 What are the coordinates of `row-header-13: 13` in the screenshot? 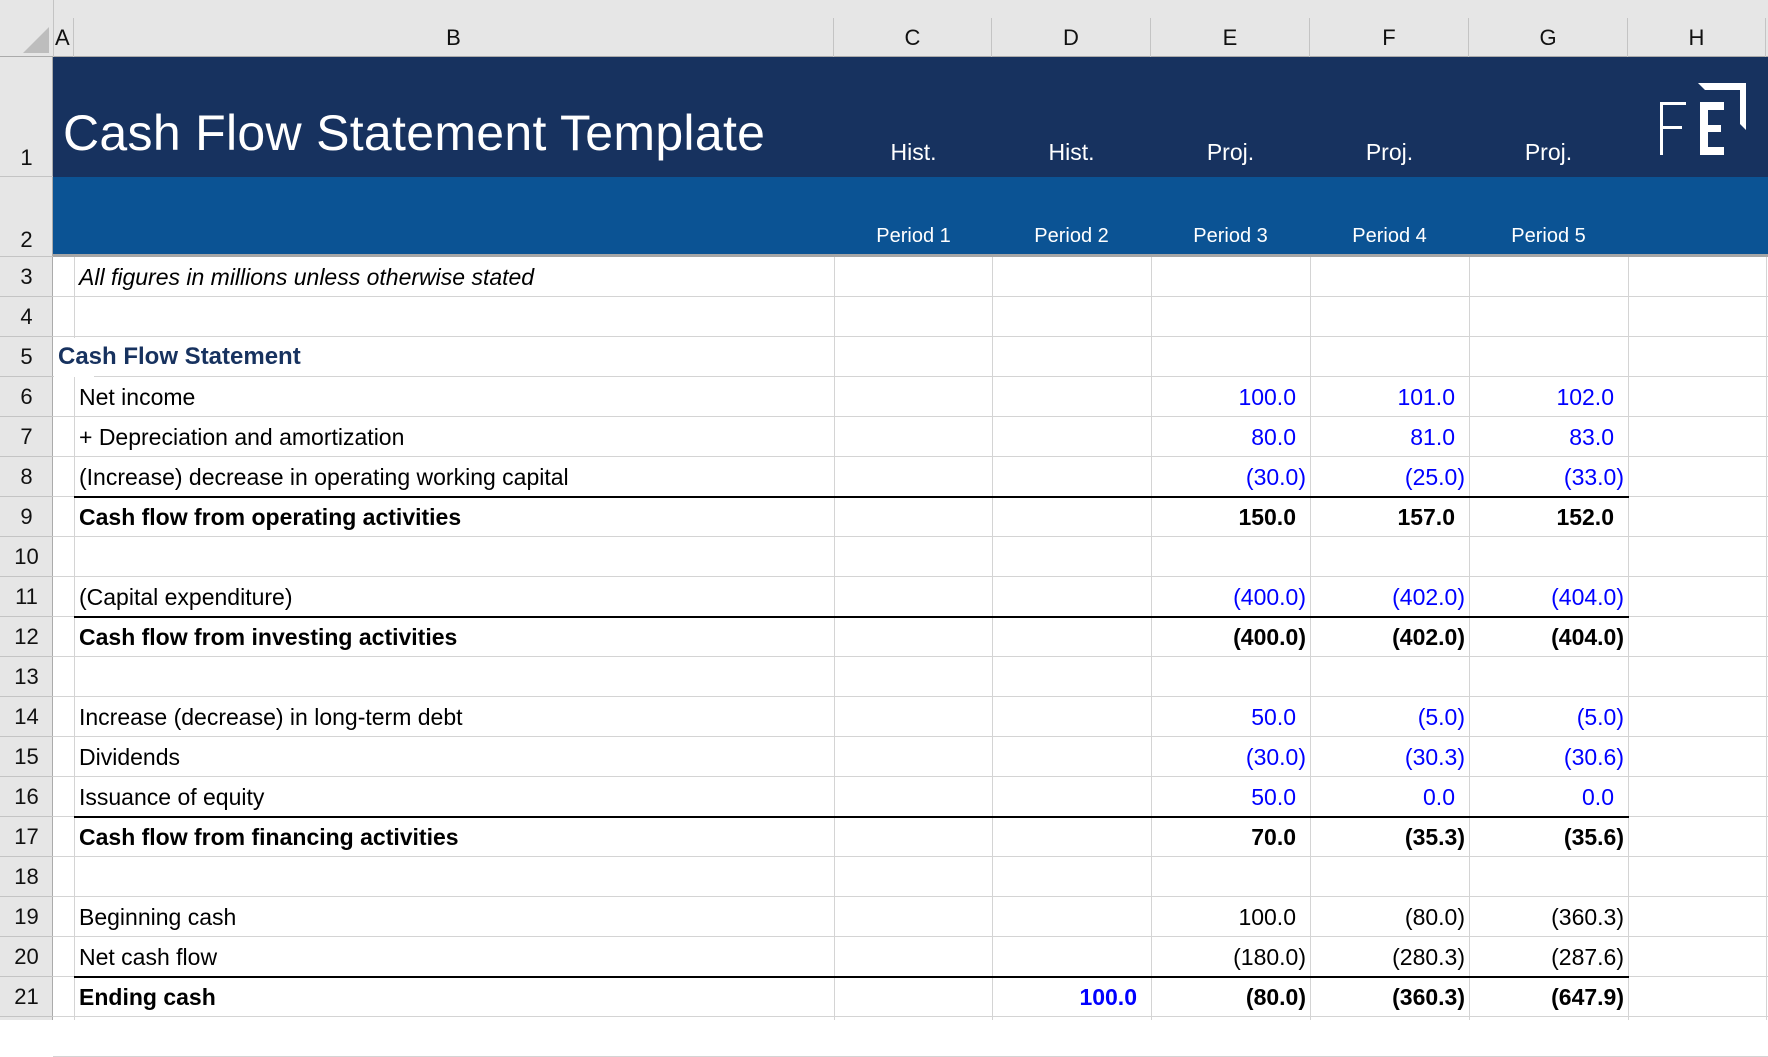 It's located at (26, 677).